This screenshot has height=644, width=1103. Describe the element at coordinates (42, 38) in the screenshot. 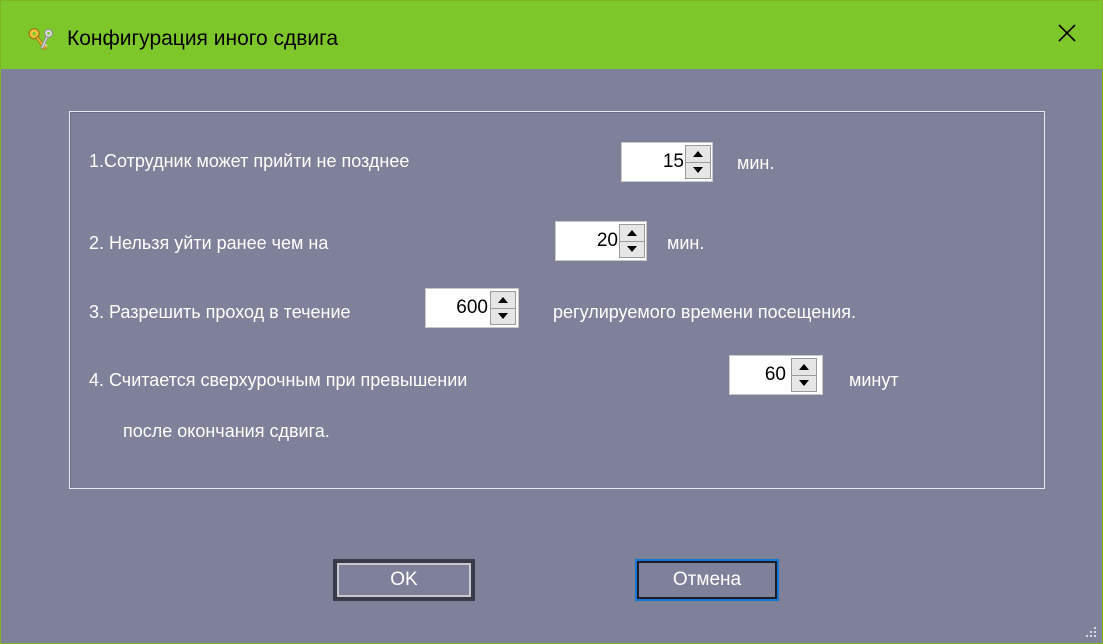

I see `keys-icon` at that location.